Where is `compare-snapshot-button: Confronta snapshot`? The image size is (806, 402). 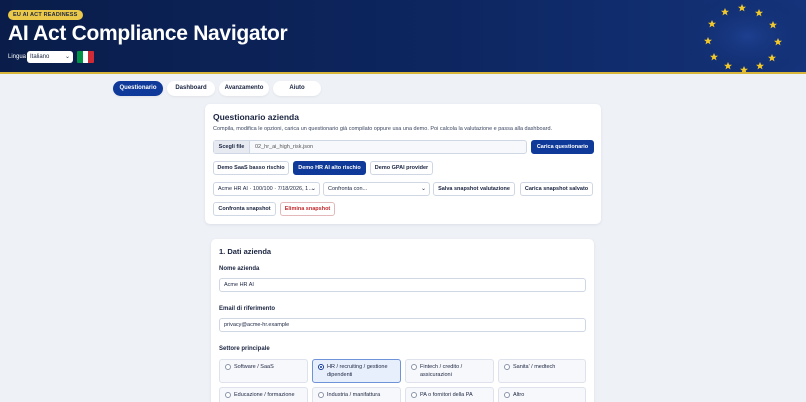
compare-snapshot-button: Confronta snapshot is located at coordinates (244, 209).